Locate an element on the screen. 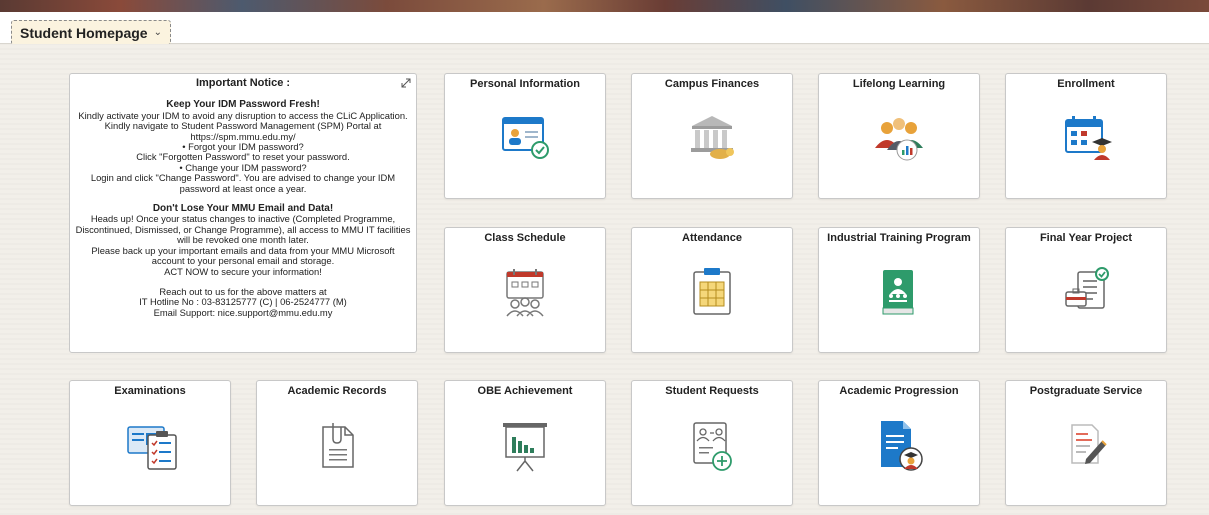 The width and height of the screenshot is (1209, 515). tile-examinations: Examinations is located at coordinates (150, 443).